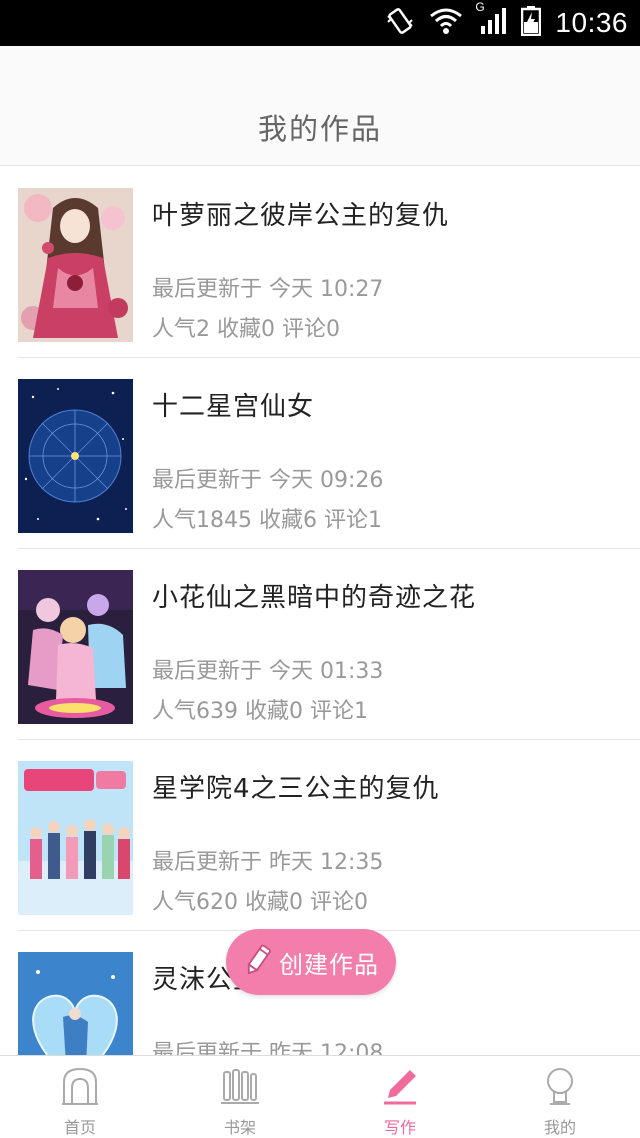 The width and height of the screenshot is (640, 1138). I want to click on wifi-icon, so click(446, 23).